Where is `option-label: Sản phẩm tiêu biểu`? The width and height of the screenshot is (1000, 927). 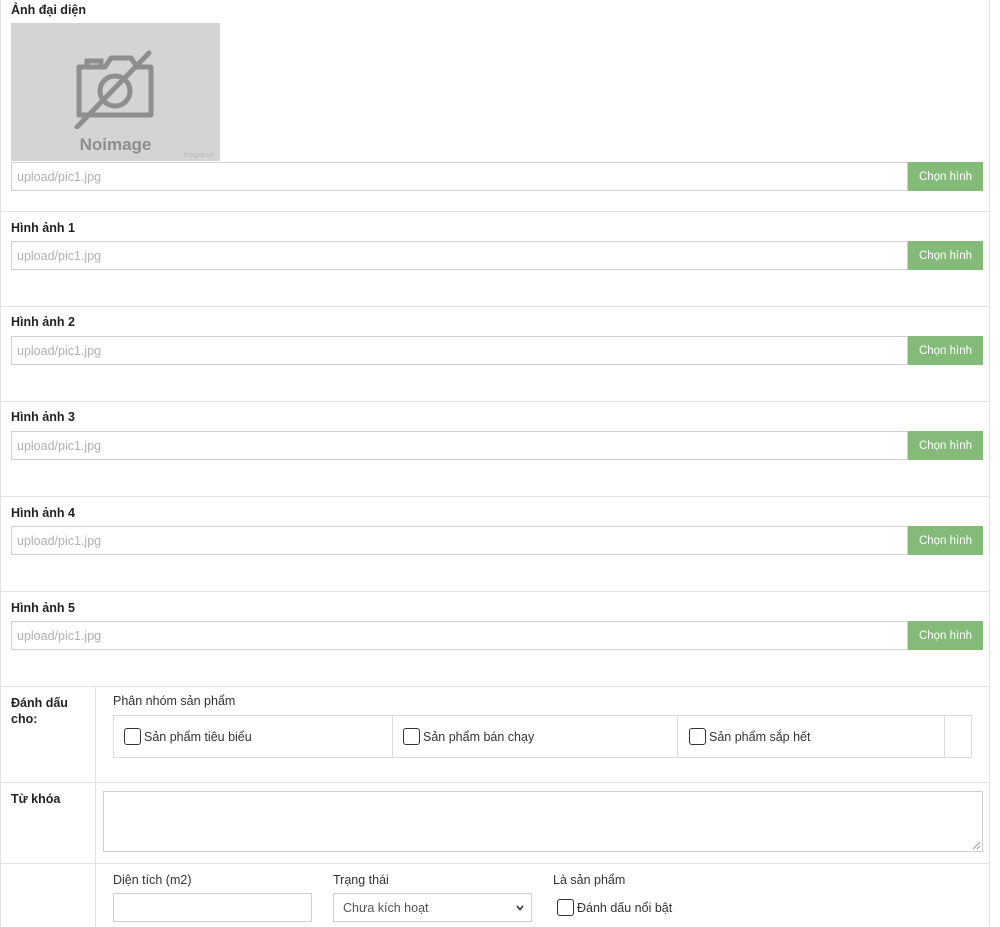 option-label: Sản phẩm tiêu biểu is located at coordinates (198, 736).